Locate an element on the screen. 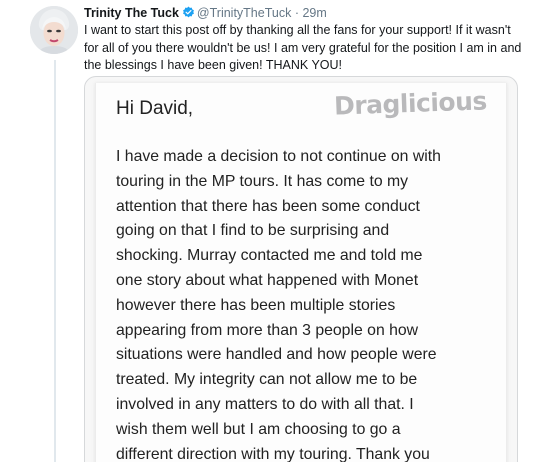 The image size is (534, 462). letter-greeting: Hi David, is located at coordinates (155, 108).